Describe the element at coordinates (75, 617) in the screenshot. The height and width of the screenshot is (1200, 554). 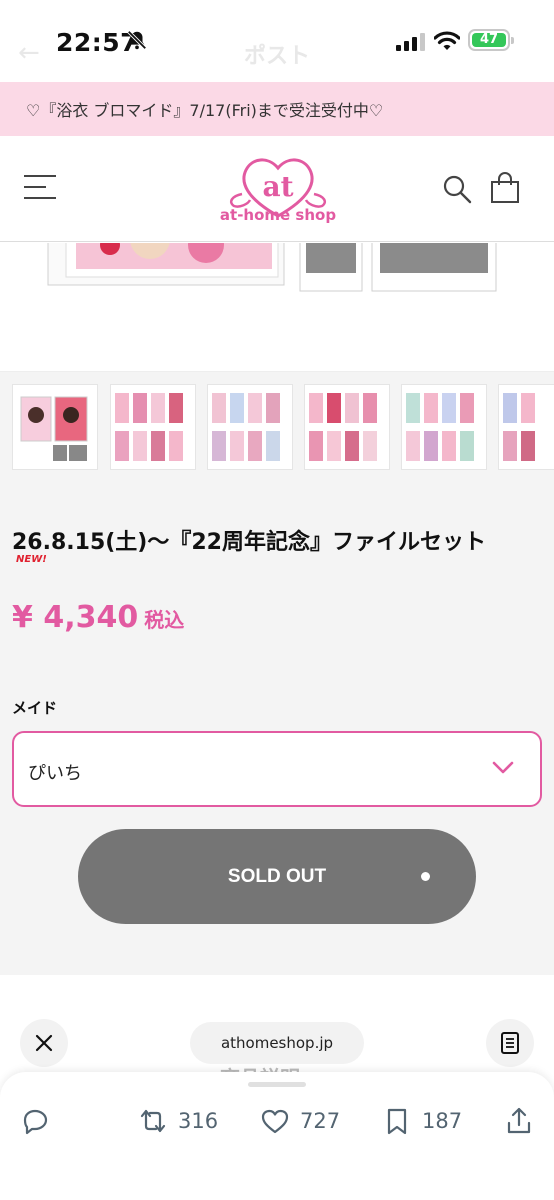
I see `price-amount: ¥ 4,340` at that location.